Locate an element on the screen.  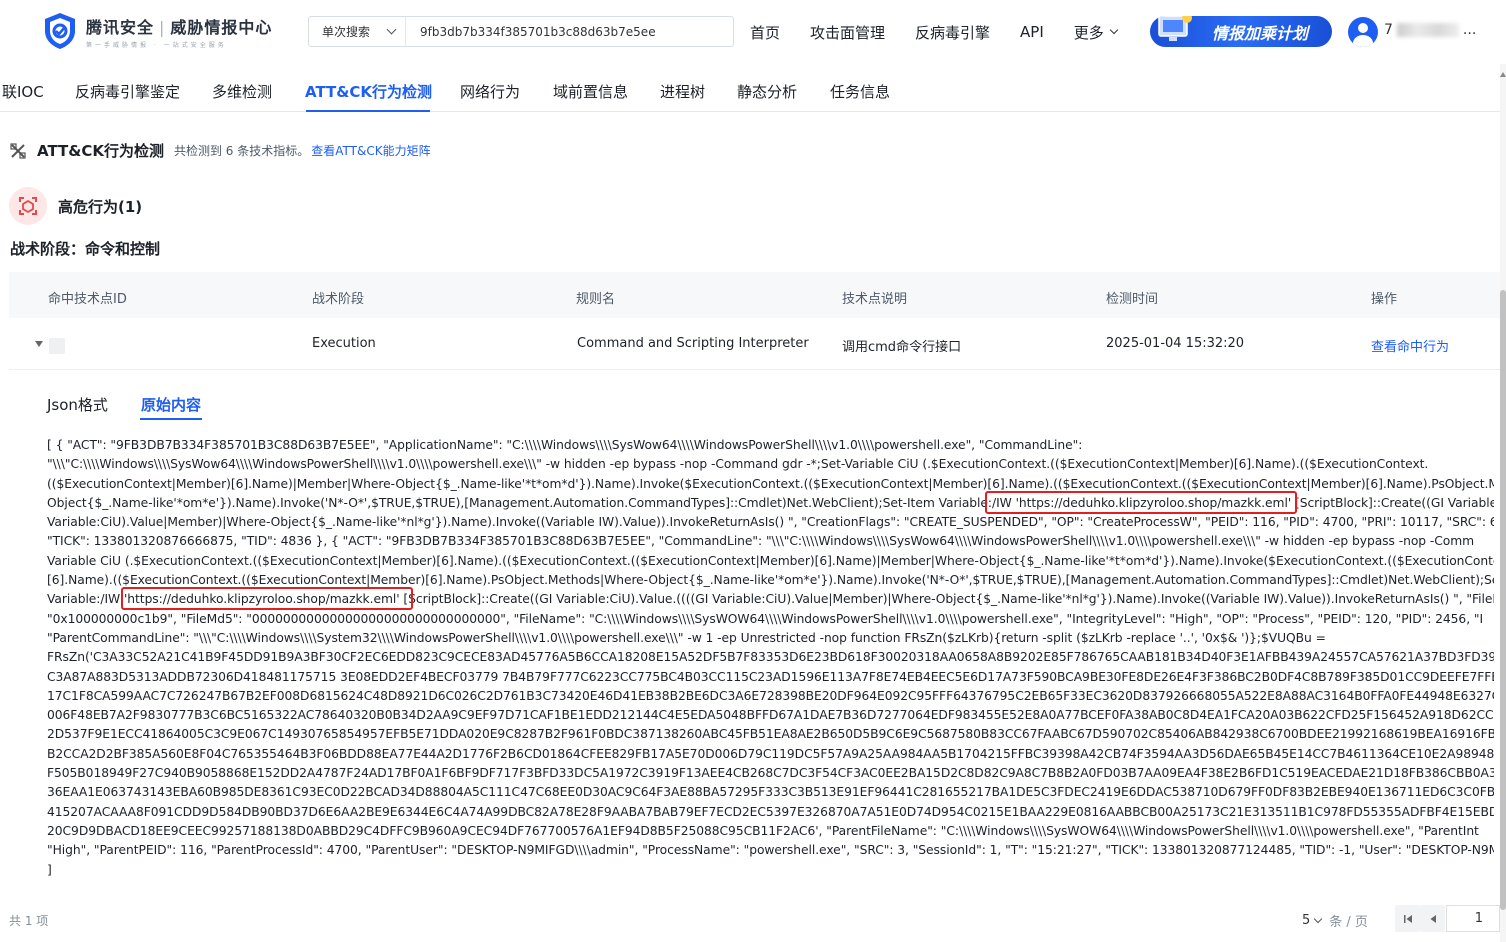
raw-line: ] is located at coordinates (49, 869).